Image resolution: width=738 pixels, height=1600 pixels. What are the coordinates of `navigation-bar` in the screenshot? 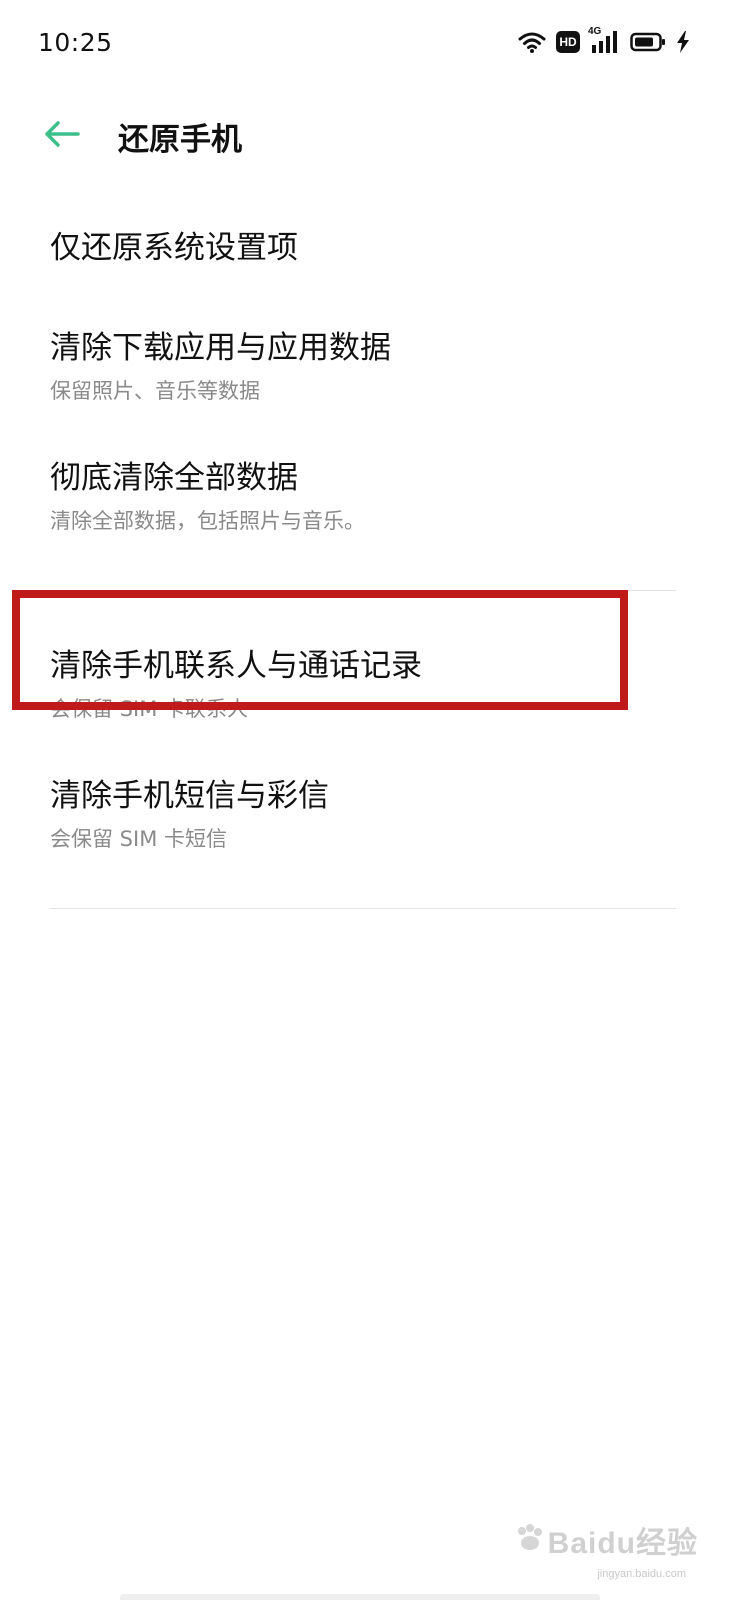 It's located at (360, 1597).